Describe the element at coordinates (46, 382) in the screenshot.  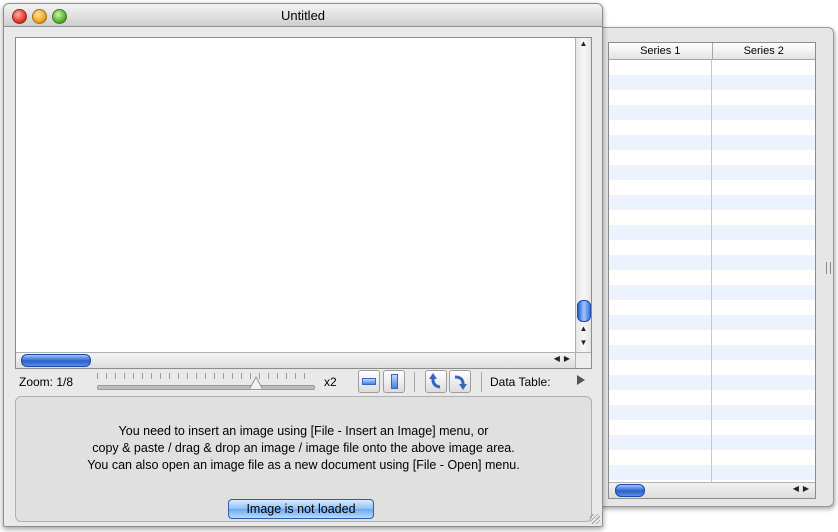
I see `zoom-label: Zoom: 1/8` at that location.